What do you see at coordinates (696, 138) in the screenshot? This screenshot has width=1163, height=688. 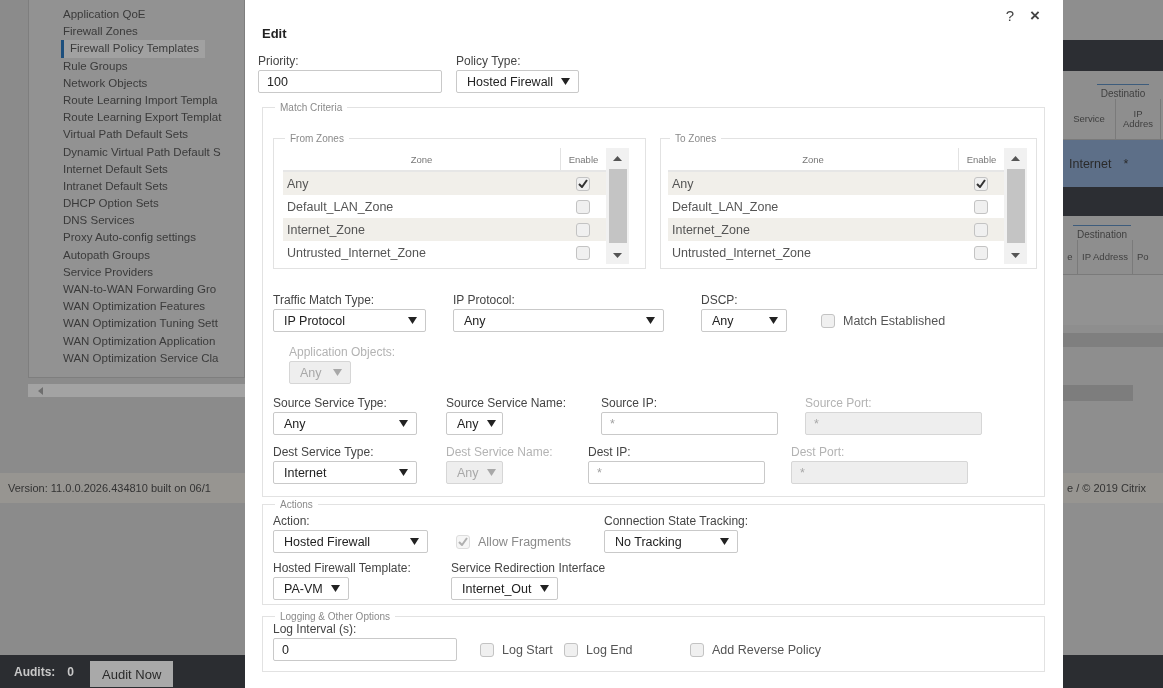 I see `section-legend: To Zones` at bounding box center [696, 138].